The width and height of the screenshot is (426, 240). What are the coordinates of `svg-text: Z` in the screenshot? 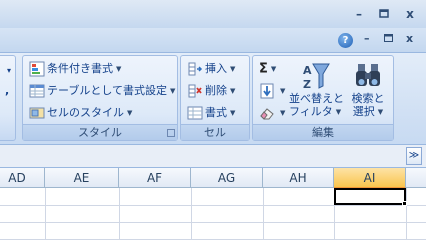 It's located at (307, 84).